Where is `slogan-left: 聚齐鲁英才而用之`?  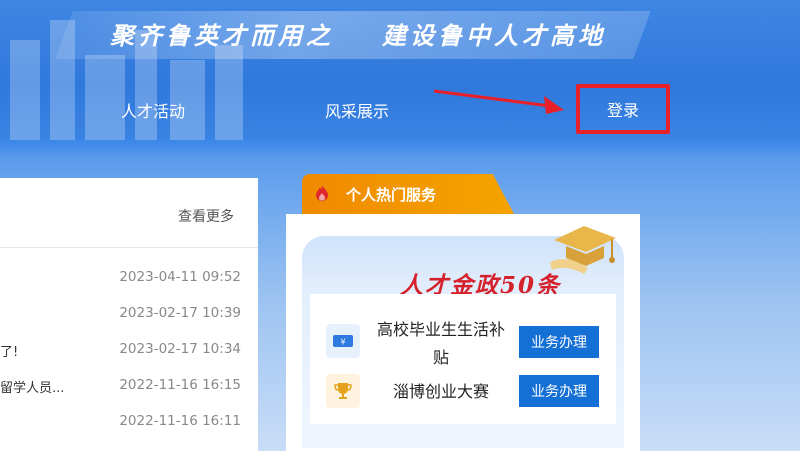 slogan-left: 聚齐鲁英才而用之 is located at coordinates (222, 35).